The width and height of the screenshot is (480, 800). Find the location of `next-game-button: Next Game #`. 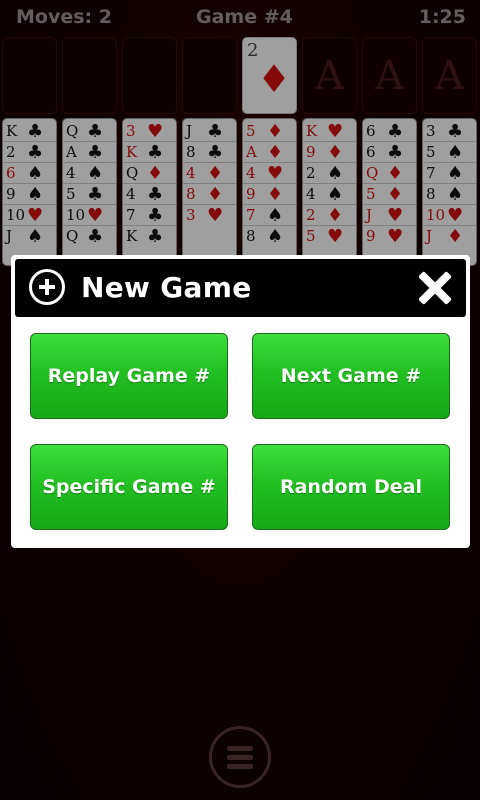

next-game-button: Next Game # is located at coordinates (351, 376).